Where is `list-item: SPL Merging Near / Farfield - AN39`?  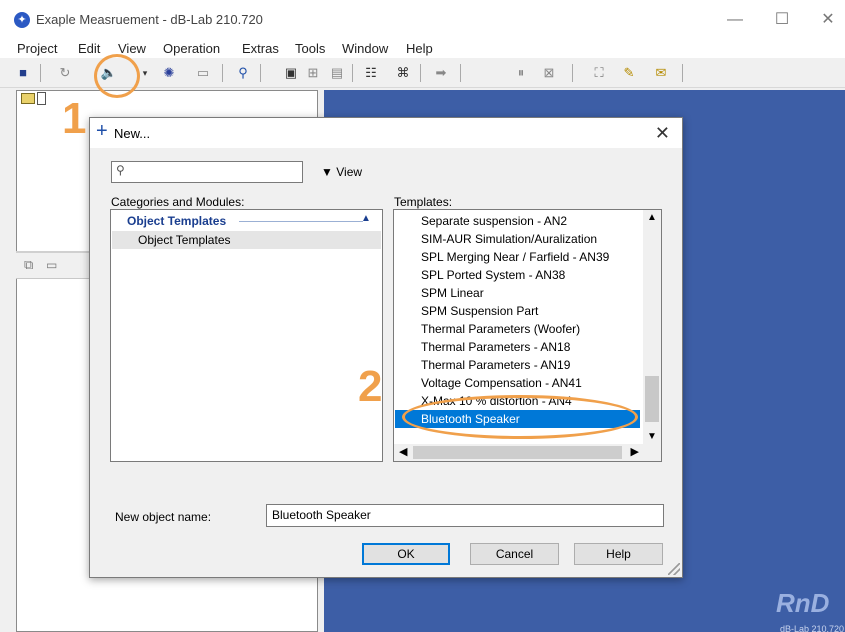
list-item: SPL Merging Near / Farfield - AN39 is located at coordinates (517, 257).